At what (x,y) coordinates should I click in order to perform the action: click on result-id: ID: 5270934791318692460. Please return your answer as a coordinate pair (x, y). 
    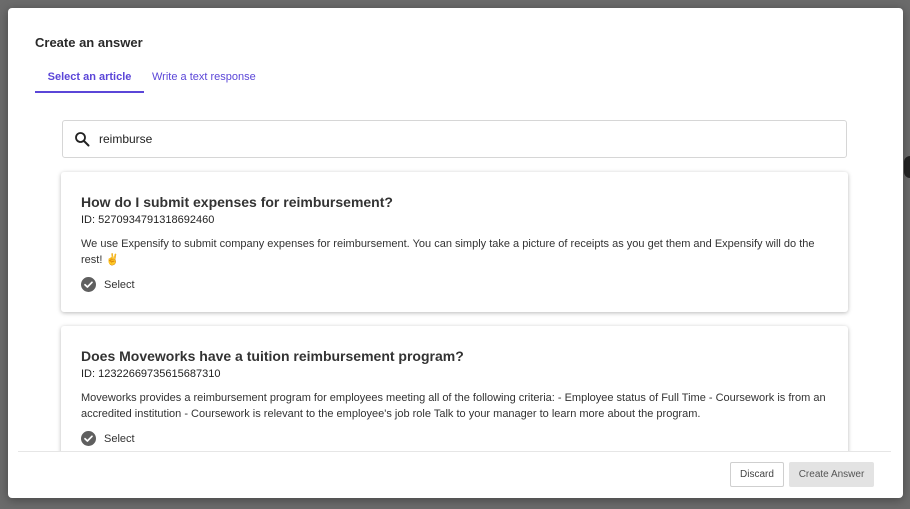
    Looking at the image, I should click on (148, 220).